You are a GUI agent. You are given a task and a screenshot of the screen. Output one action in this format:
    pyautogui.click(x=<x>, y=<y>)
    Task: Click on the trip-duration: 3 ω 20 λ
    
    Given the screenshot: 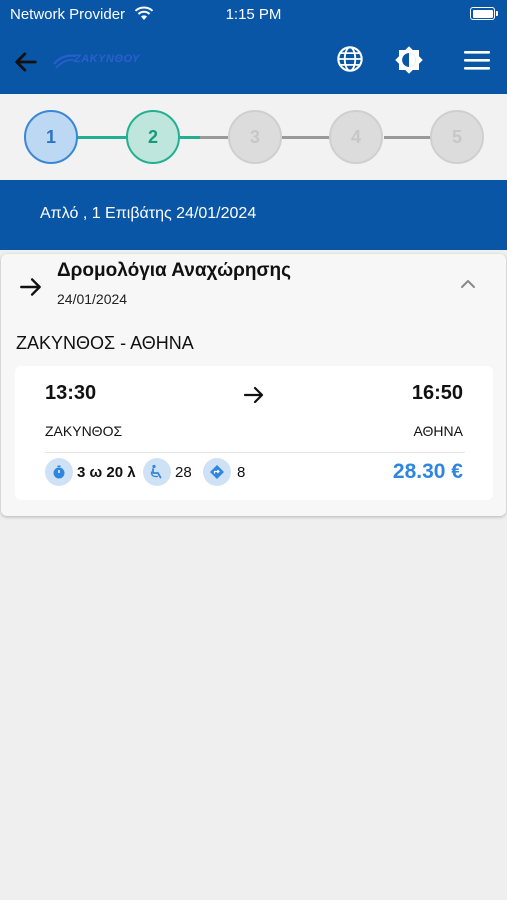 What is the action you would take?
    pyautogui.click(x=106, y=472)
    